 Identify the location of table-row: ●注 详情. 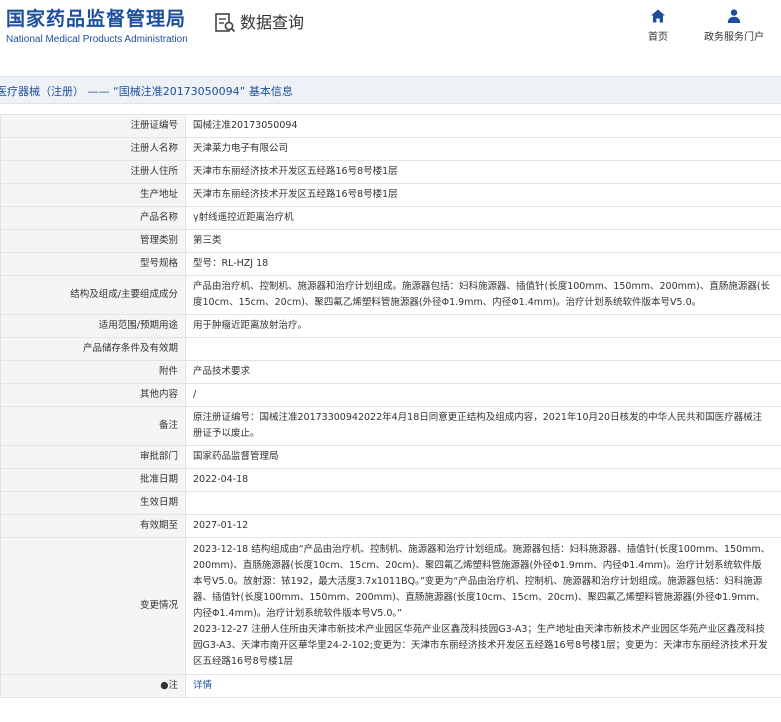
(390, 686).